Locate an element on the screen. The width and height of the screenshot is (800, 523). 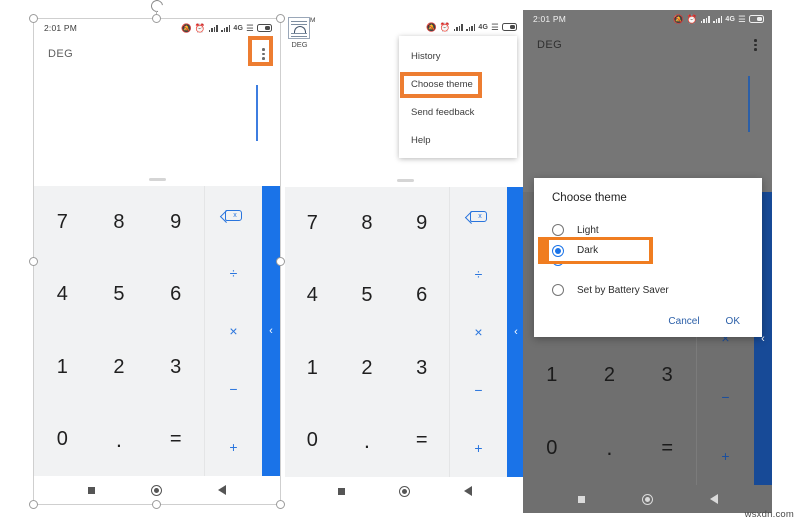
selection-handle-bottom-right is located at coordinates (280, 504).